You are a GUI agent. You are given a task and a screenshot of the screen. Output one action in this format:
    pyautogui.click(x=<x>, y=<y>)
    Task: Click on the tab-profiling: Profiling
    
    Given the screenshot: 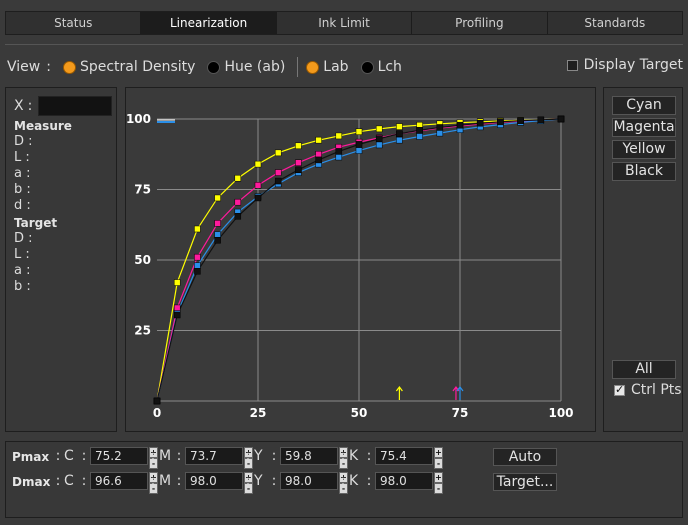 What is the action you would take?
    pyautogui.click(x=480, y=23)
    